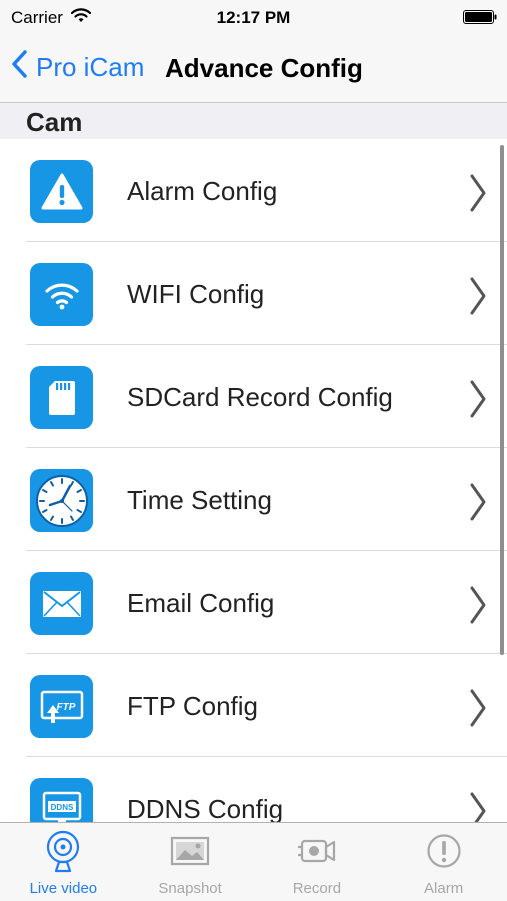  Describe the element at coordinates (199, 500) in the screenshot. I see `item-label: Time Setting` at that location.